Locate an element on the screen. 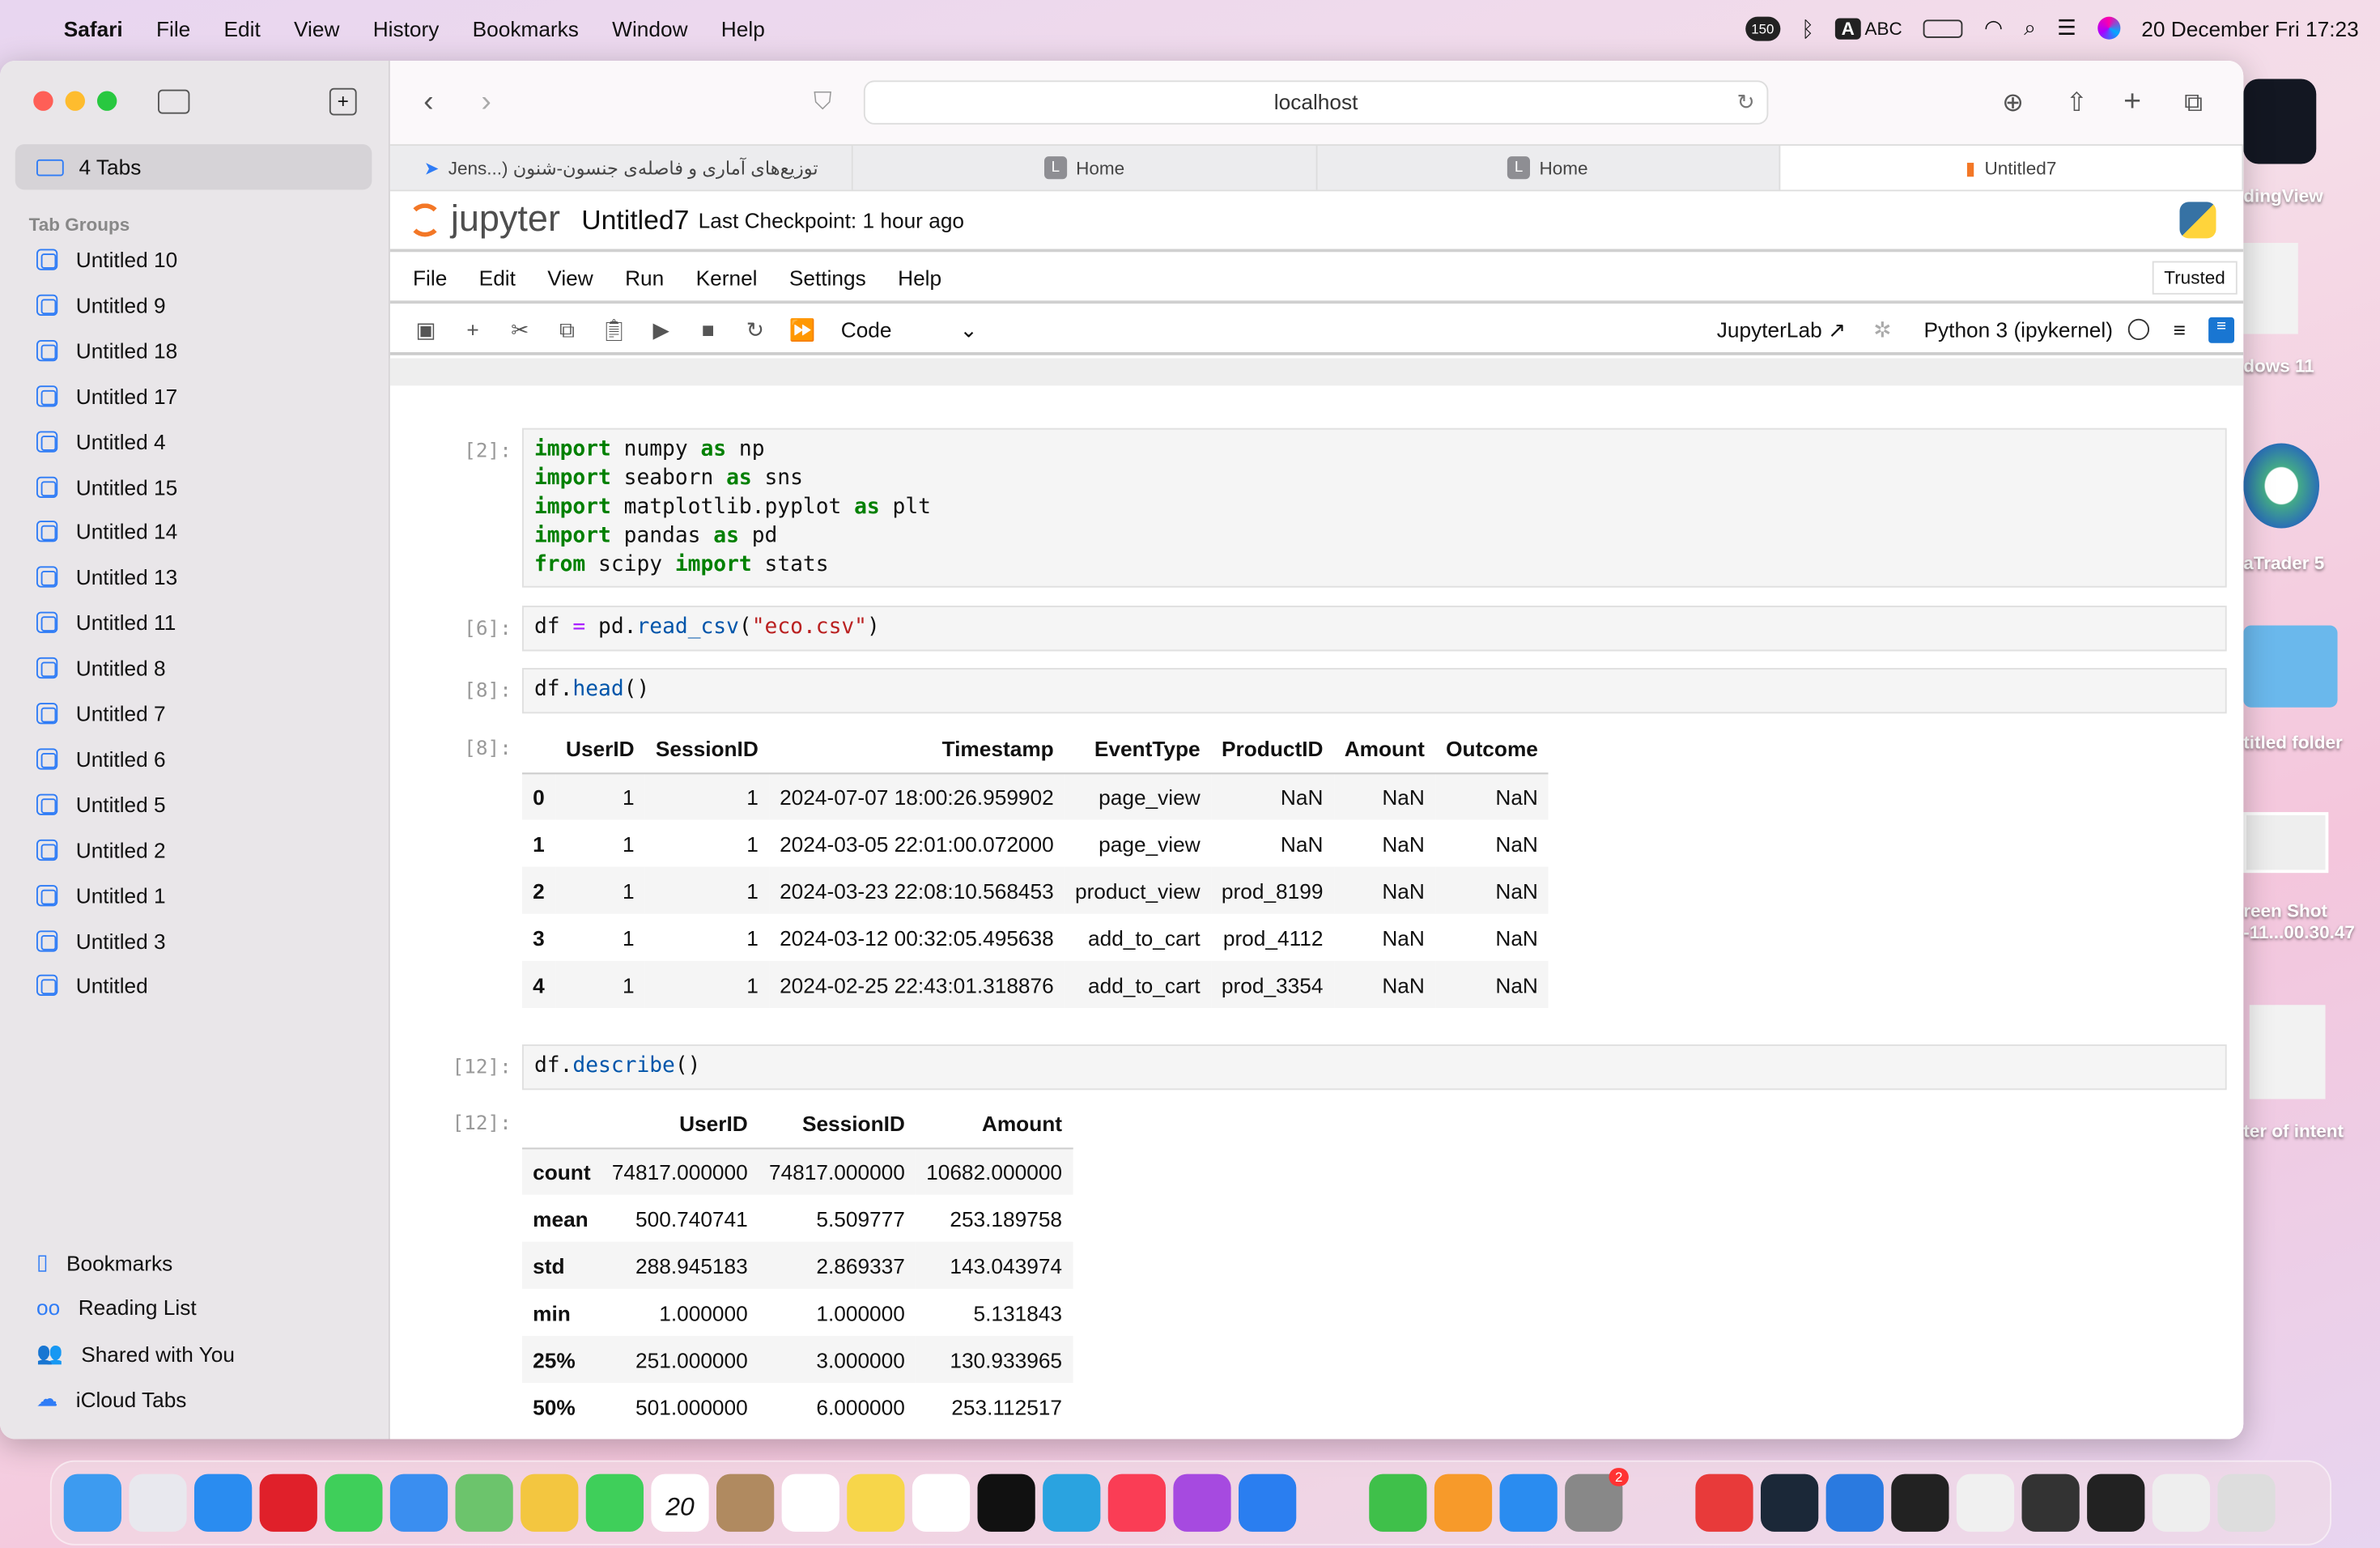 The width and height of the screenshot is (2380, 1548). freeform-icon is located at coordinates (941, 1503).